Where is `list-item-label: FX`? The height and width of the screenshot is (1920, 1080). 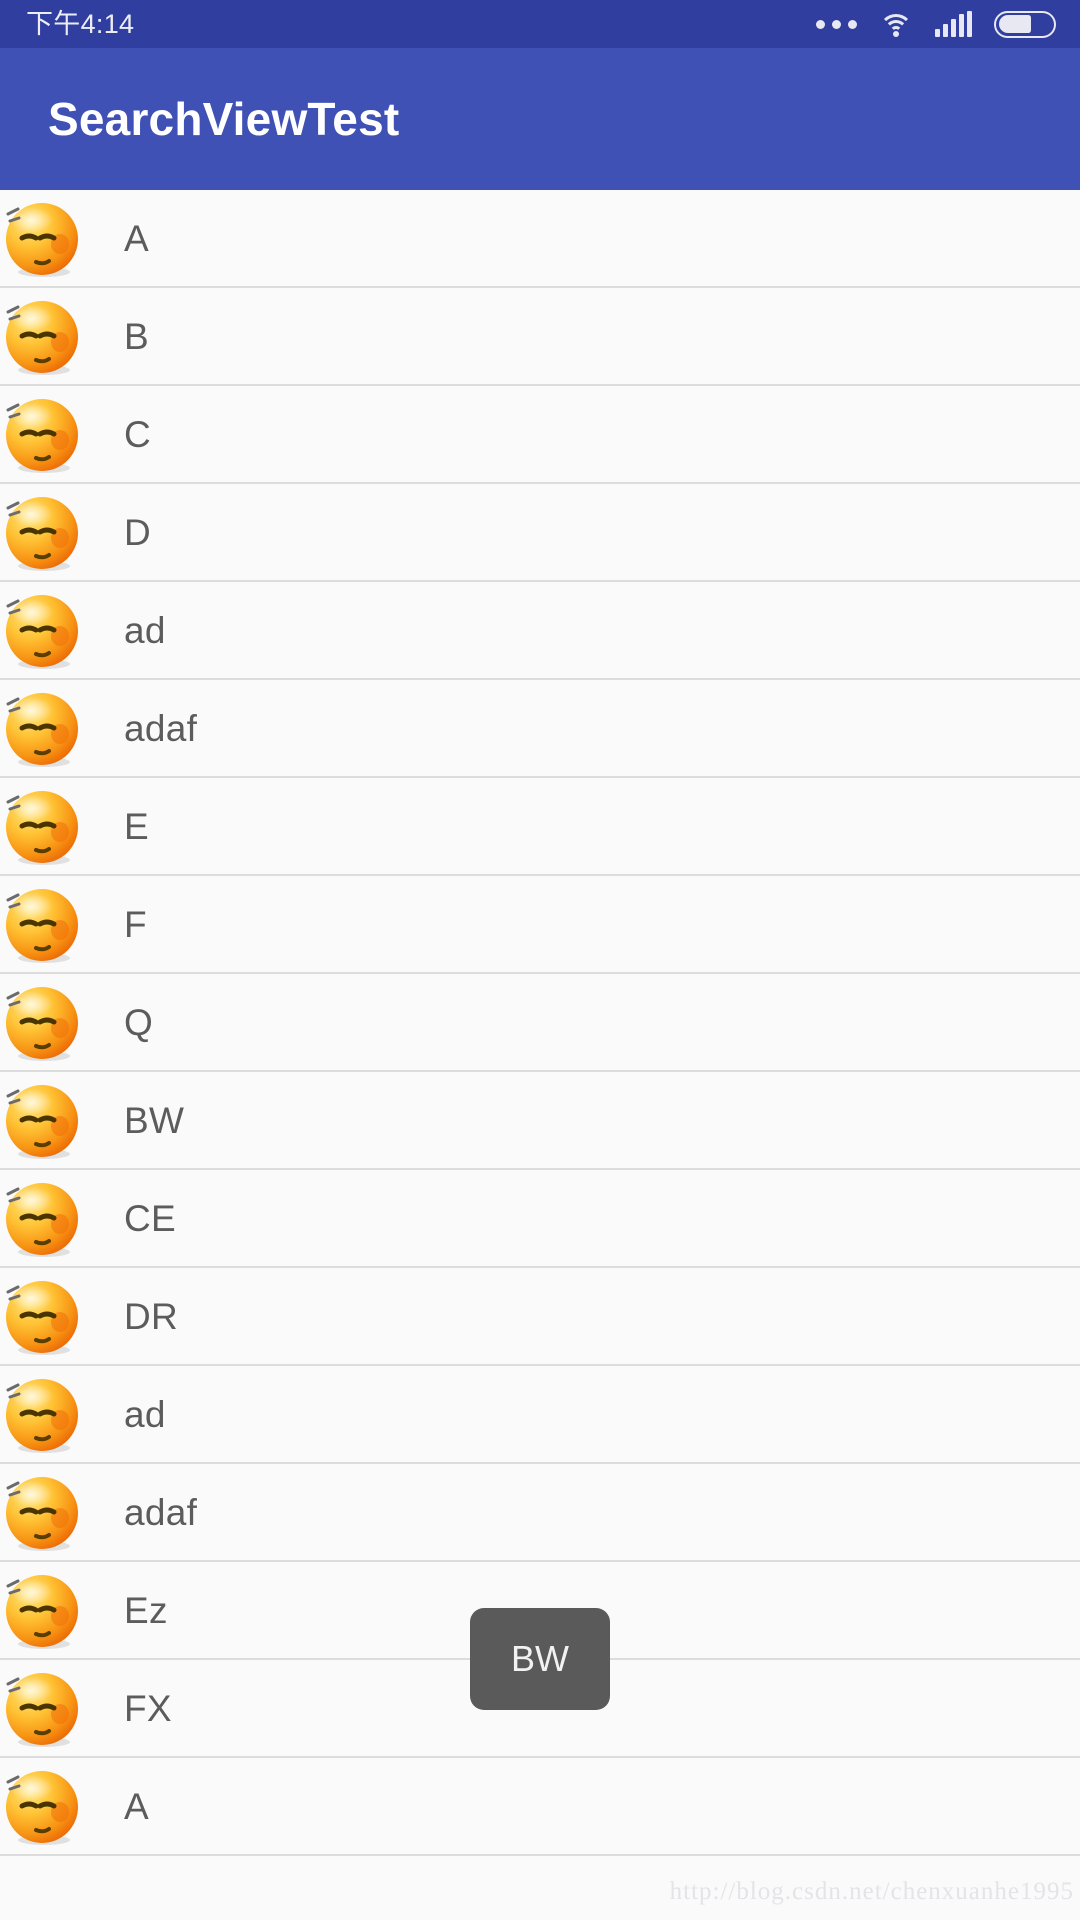 list-item-label: FX is located at coordinates (148, 1708).